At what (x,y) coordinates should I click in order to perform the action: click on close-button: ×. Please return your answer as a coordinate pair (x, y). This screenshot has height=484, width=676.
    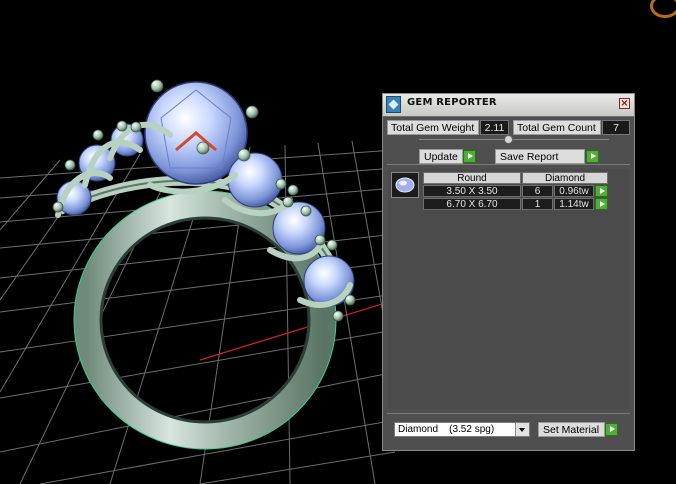
    Looking at the image, I should click on (624, 103).